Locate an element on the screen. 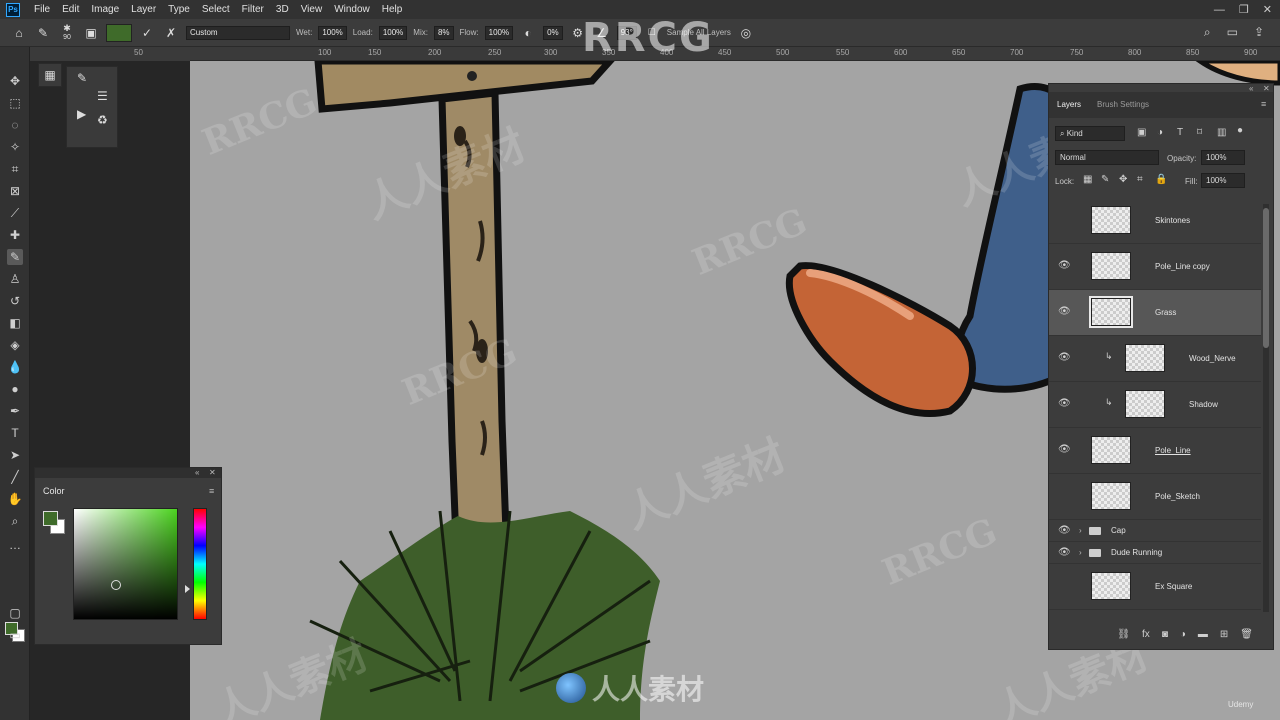 The width and height of the screenshot is (1280, 720). color-panel-foreground-swatch is located at coordinates (50, 518).